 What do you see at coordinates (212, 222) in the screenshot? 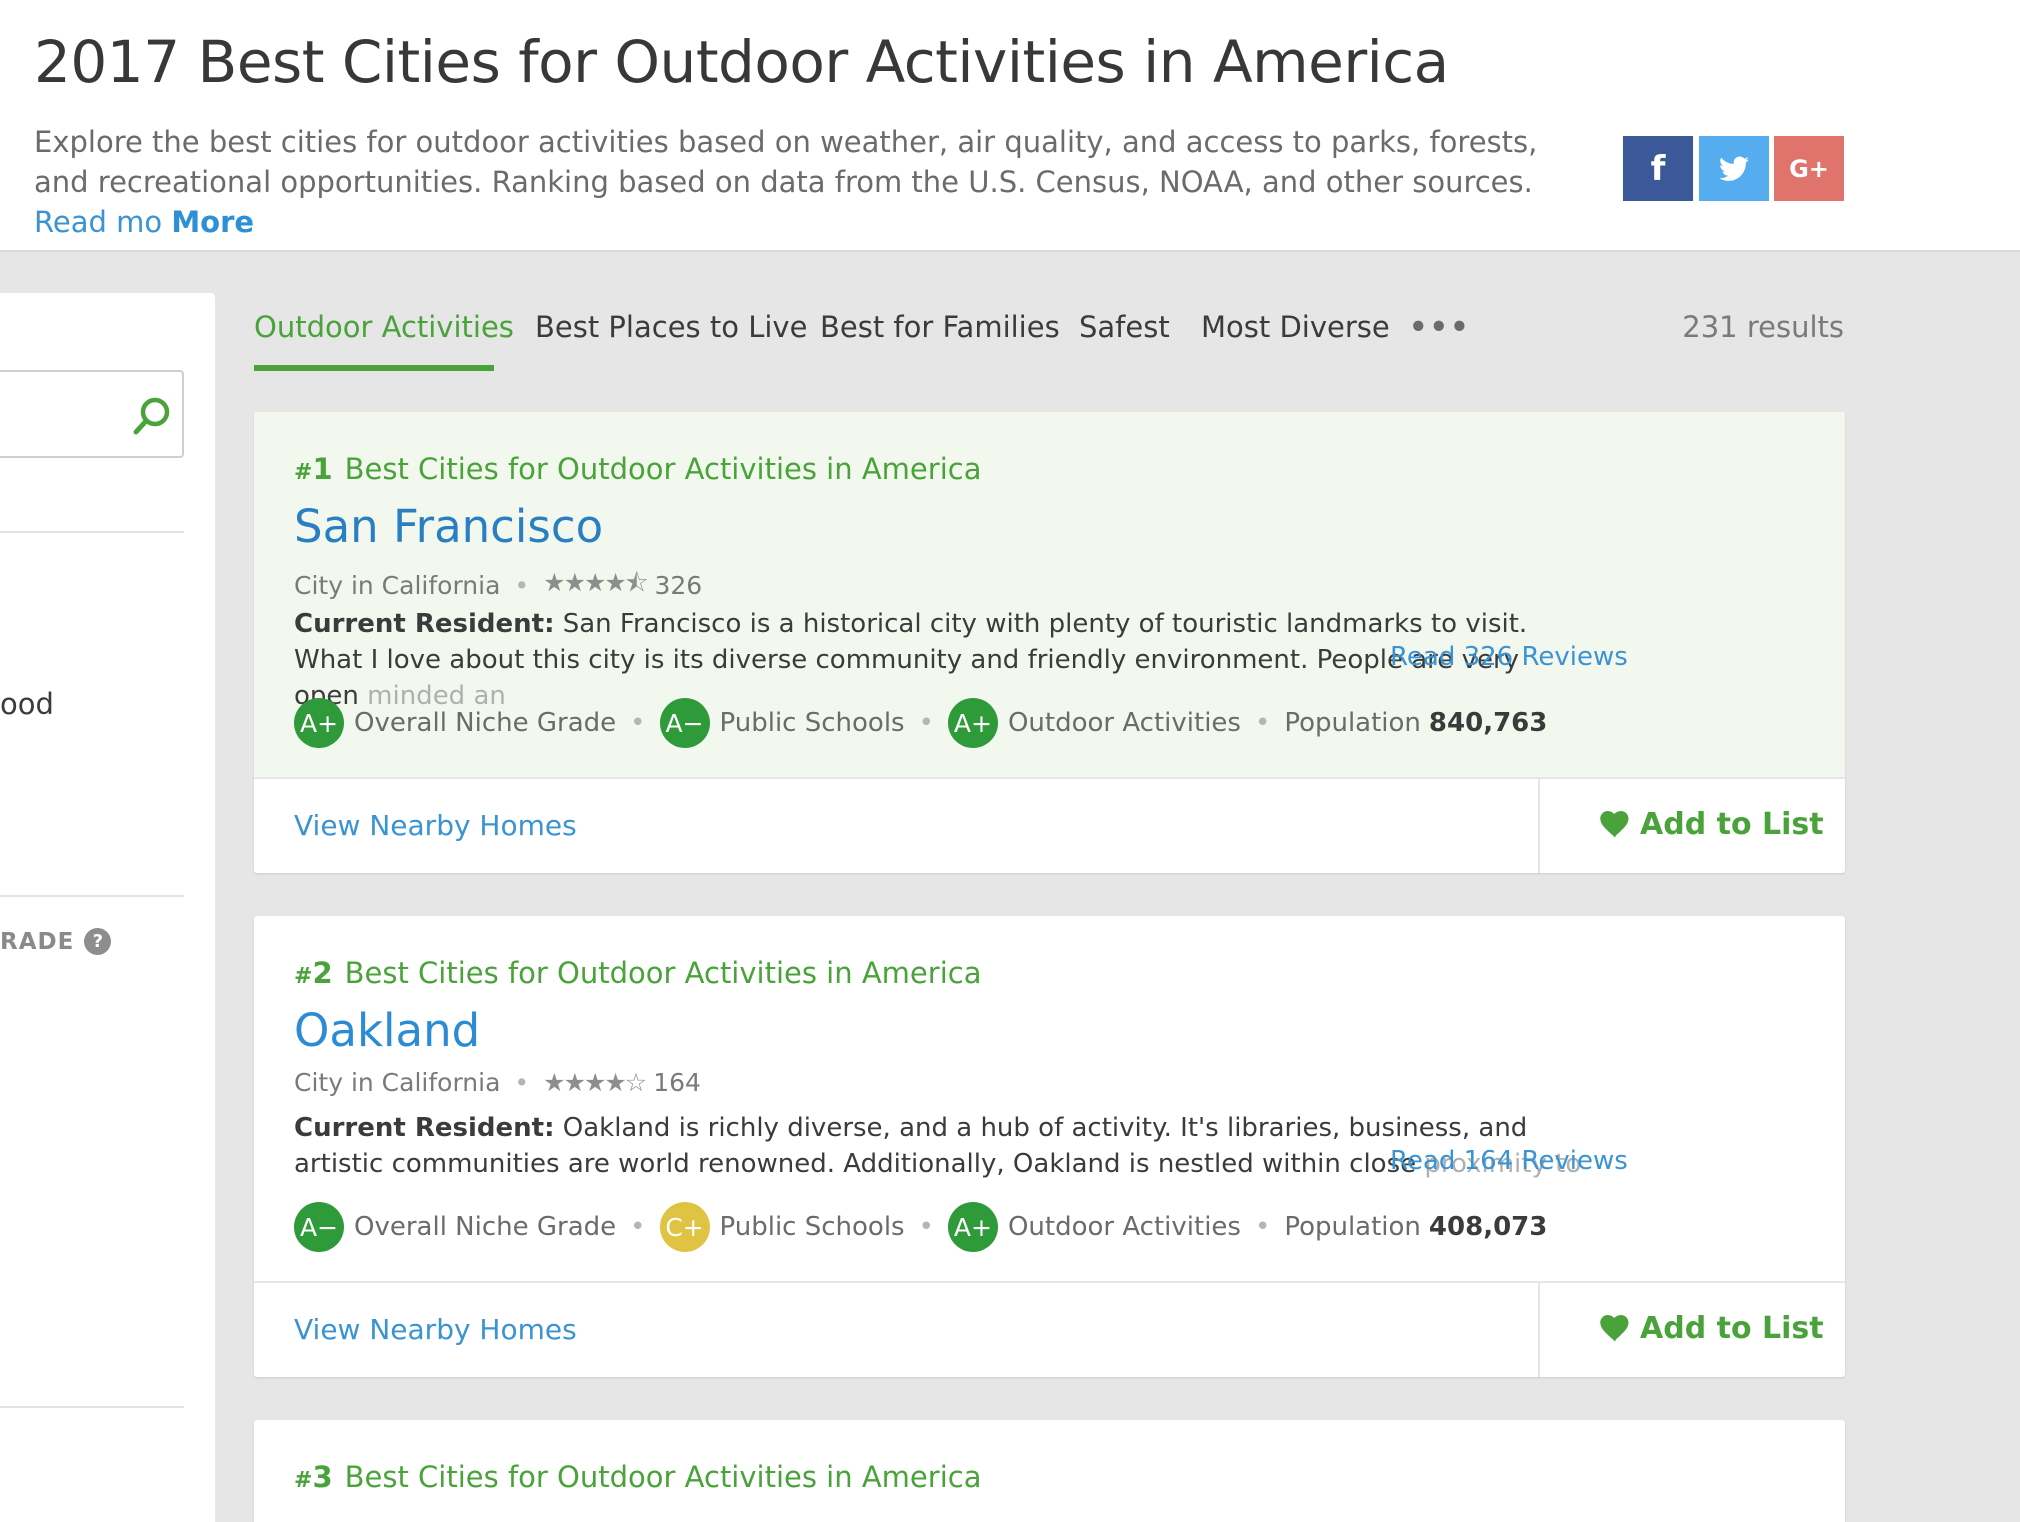
I see `more-link: More` at bounding box center [212, 222].